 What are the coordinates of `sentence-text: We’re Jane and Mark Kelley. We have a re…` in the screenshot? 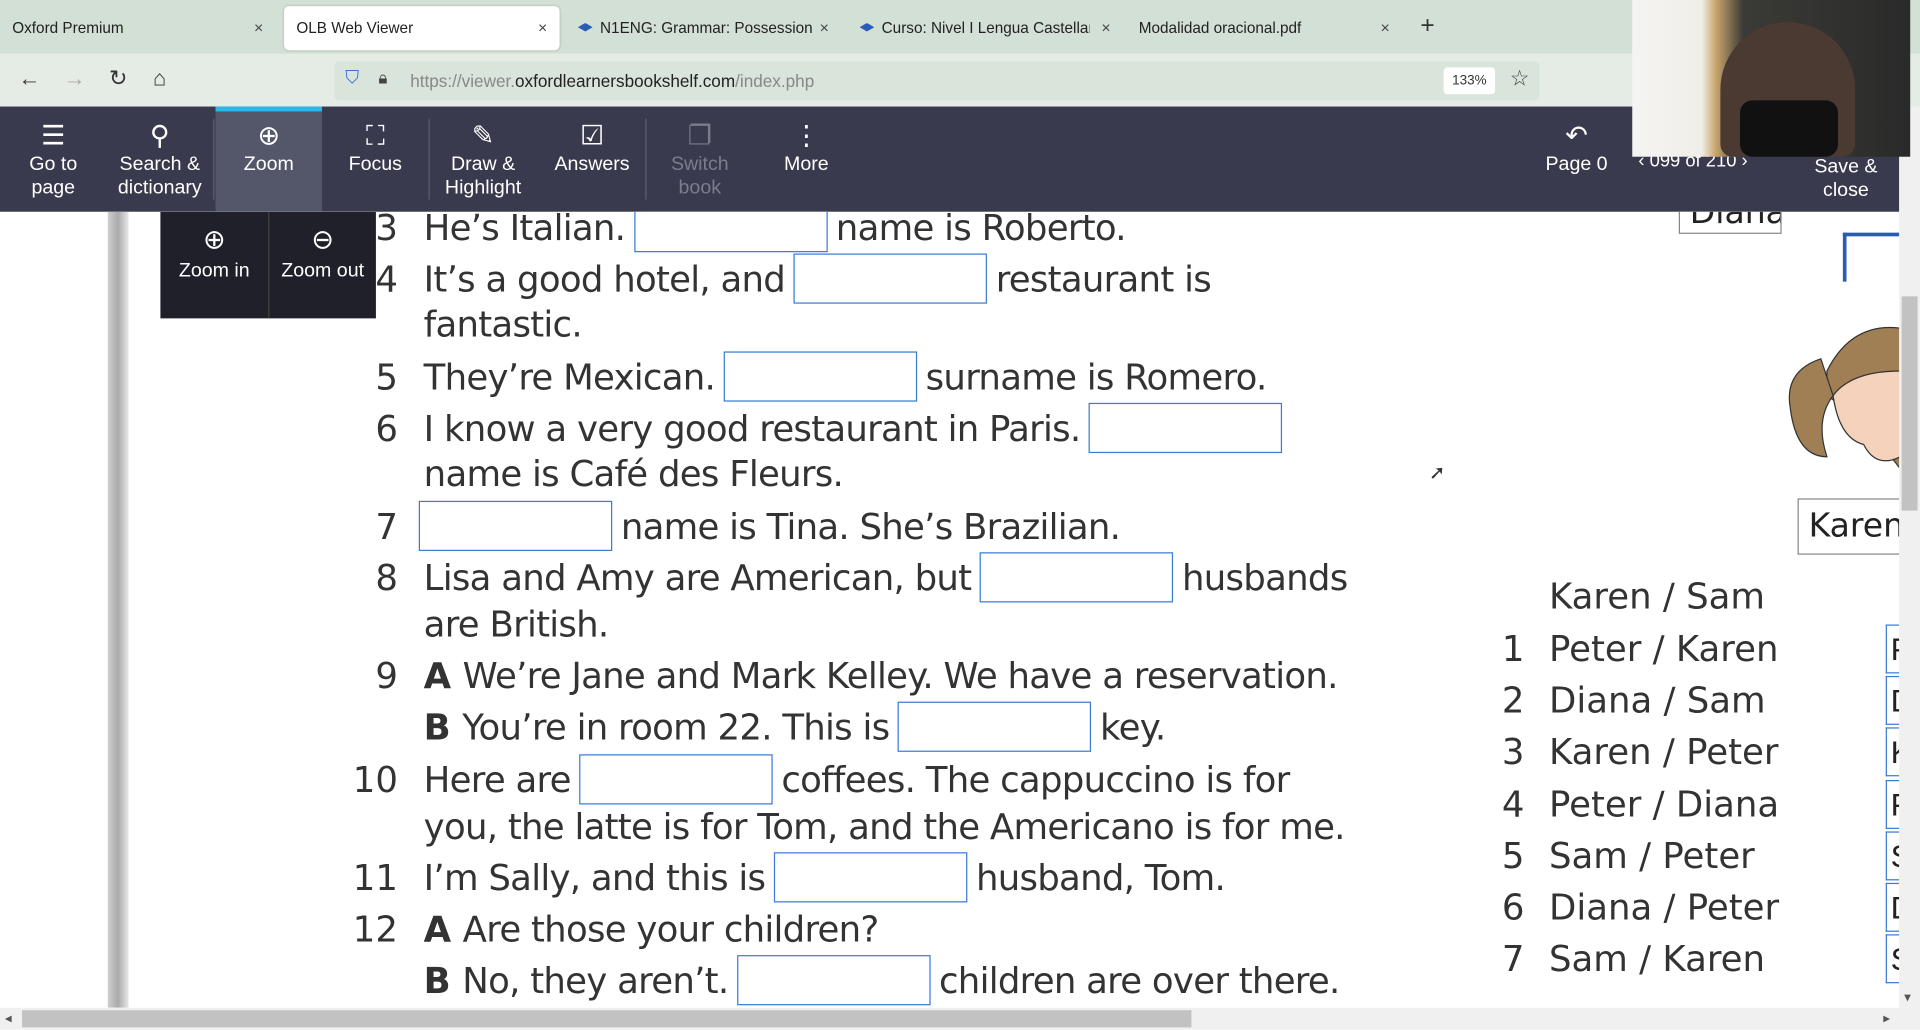 It's located at (900, 676).